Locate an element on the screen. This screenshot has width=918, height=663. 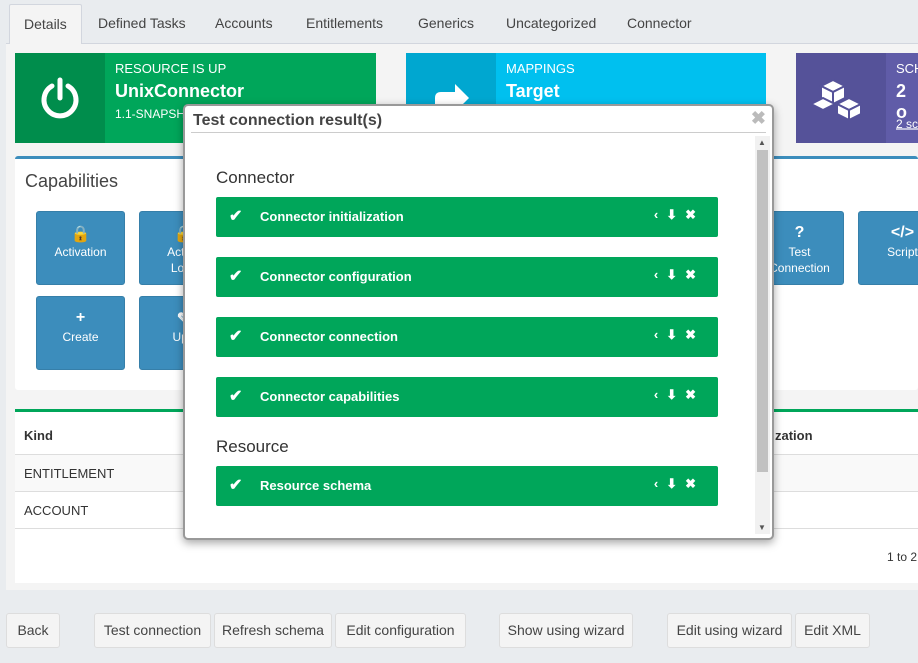
result-connector-configuration: ✔ Connector configuration ‹⬇✖ is located at coordinates (467, 277).